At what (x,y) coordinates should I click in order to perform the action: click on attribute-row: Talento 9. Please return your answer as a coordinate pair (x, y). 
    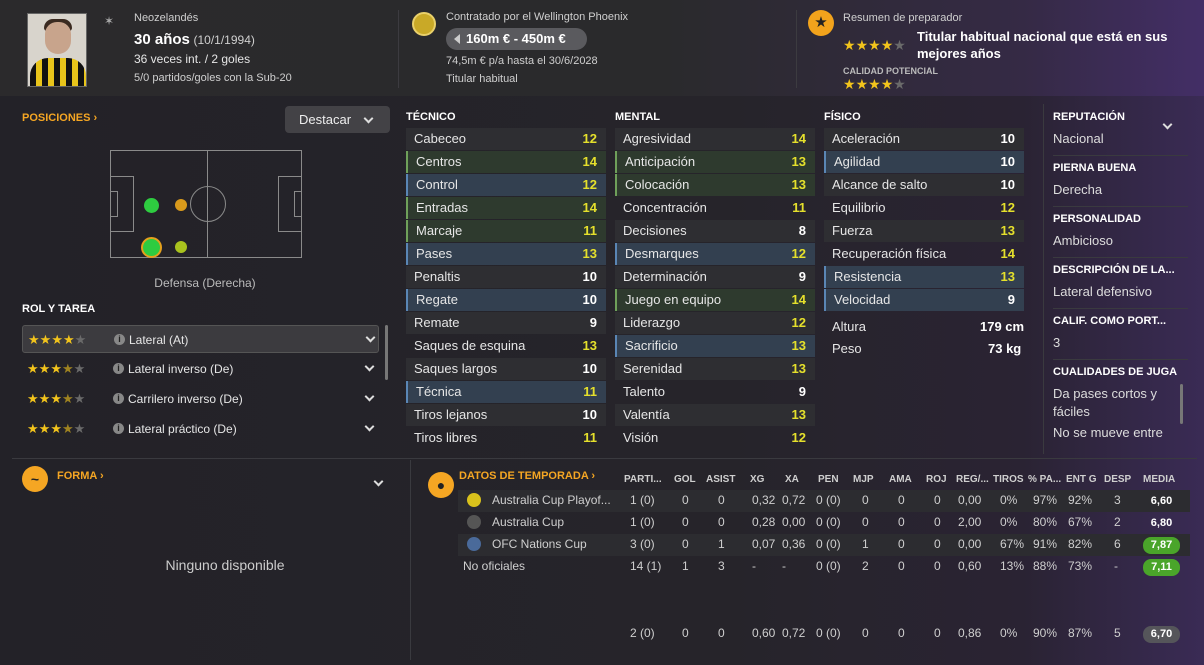
    Looking at the image, I should click on (715, 392).